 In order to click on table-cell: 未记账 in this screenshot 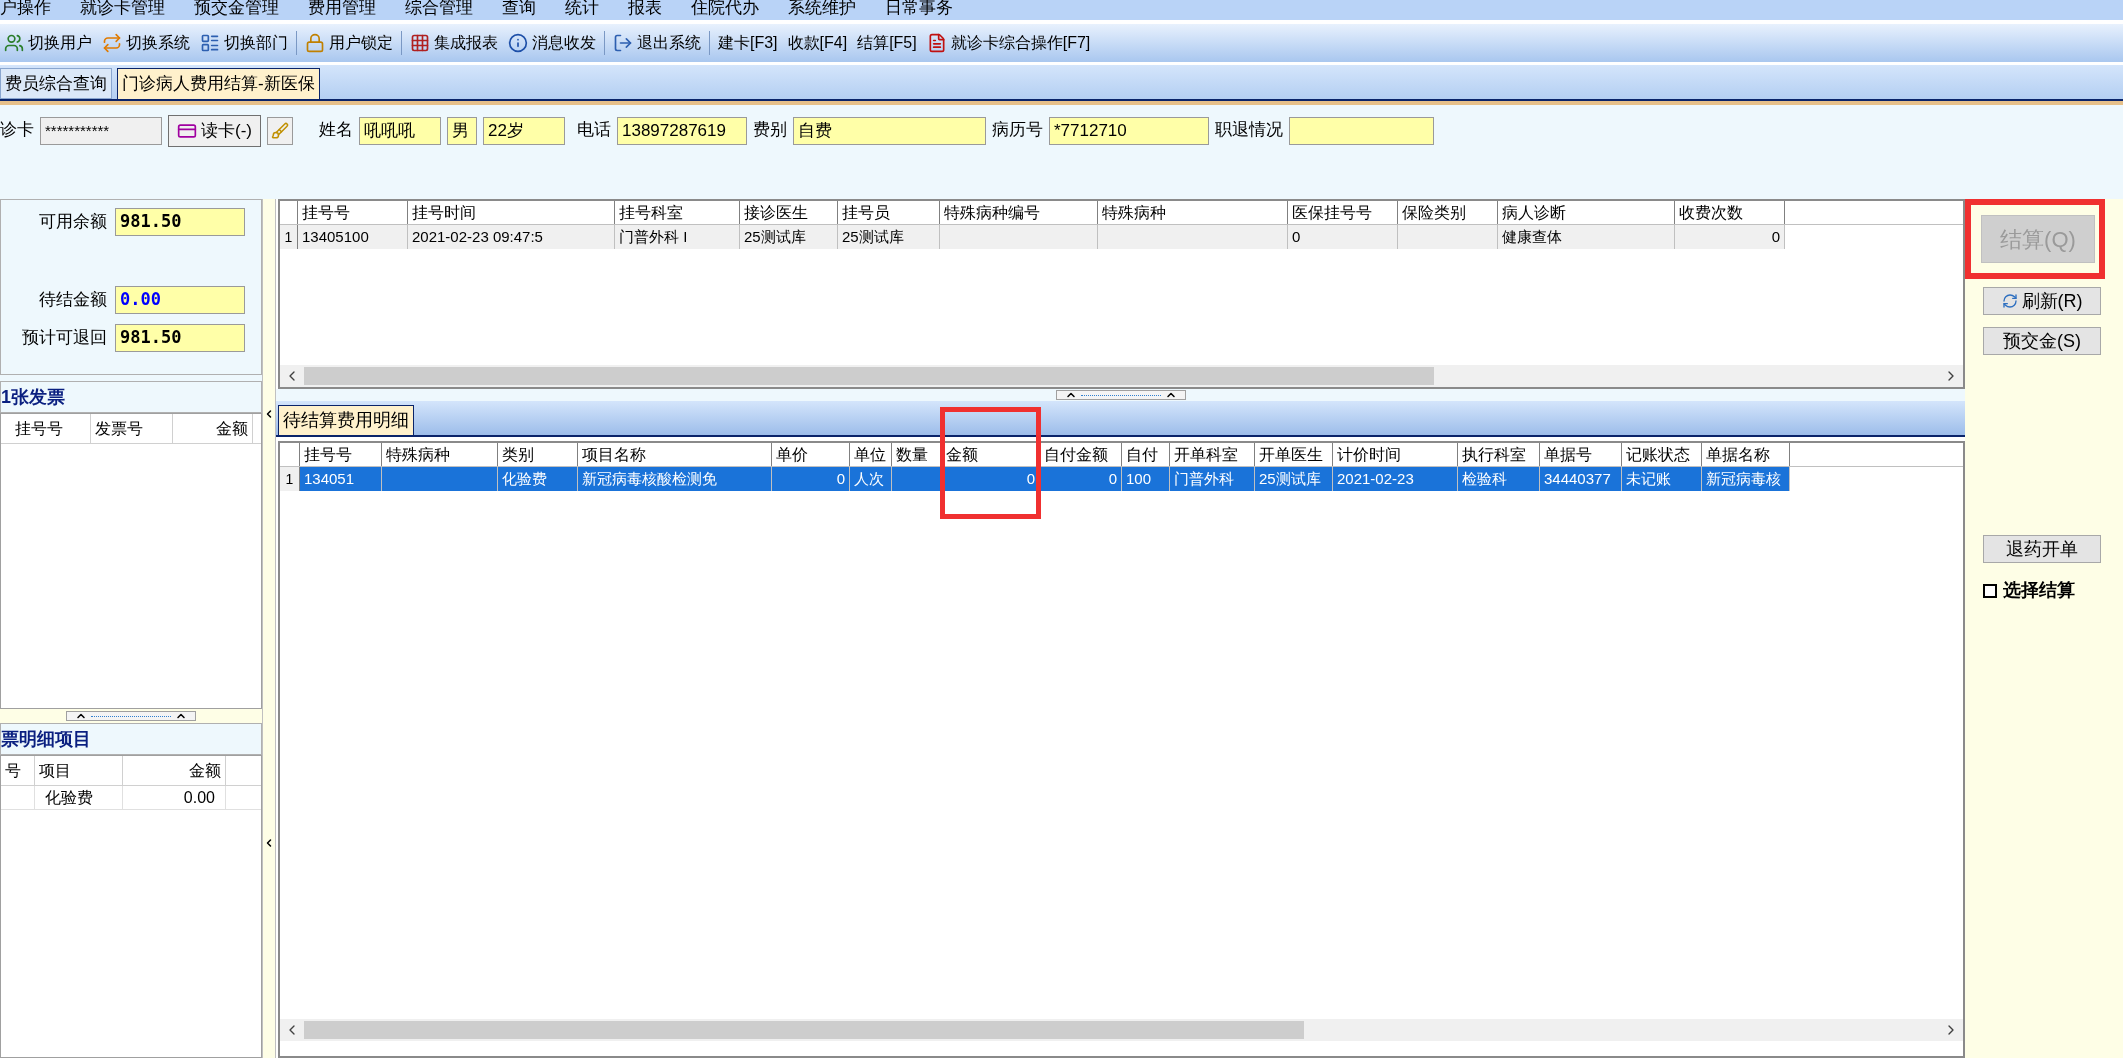, I will do `click(1648, 478)`.